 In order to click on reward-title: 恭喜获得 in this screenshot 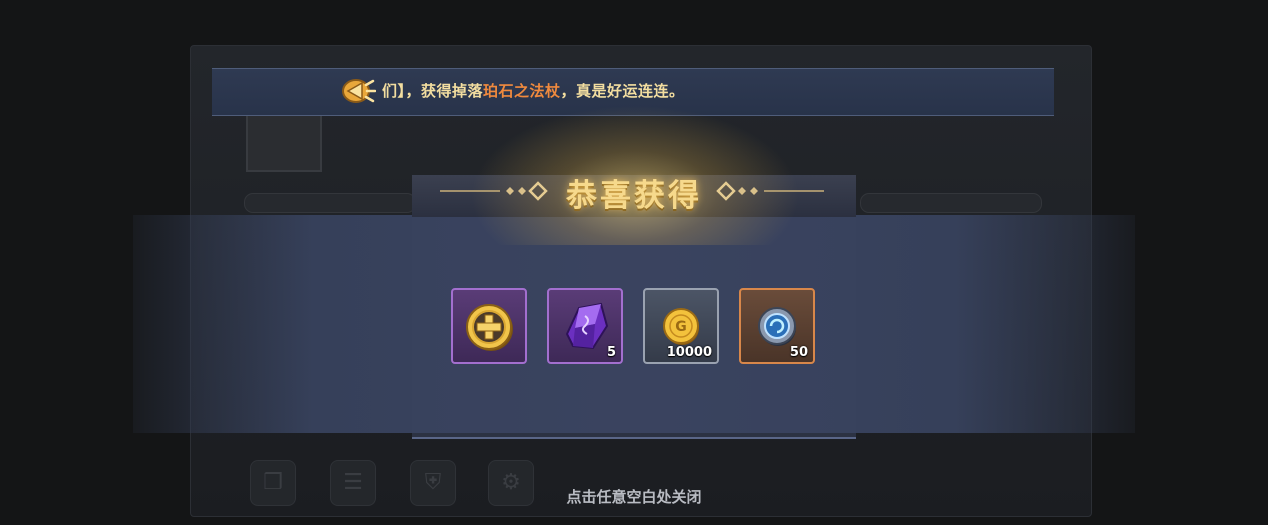, I will do `click(634, 196)`.